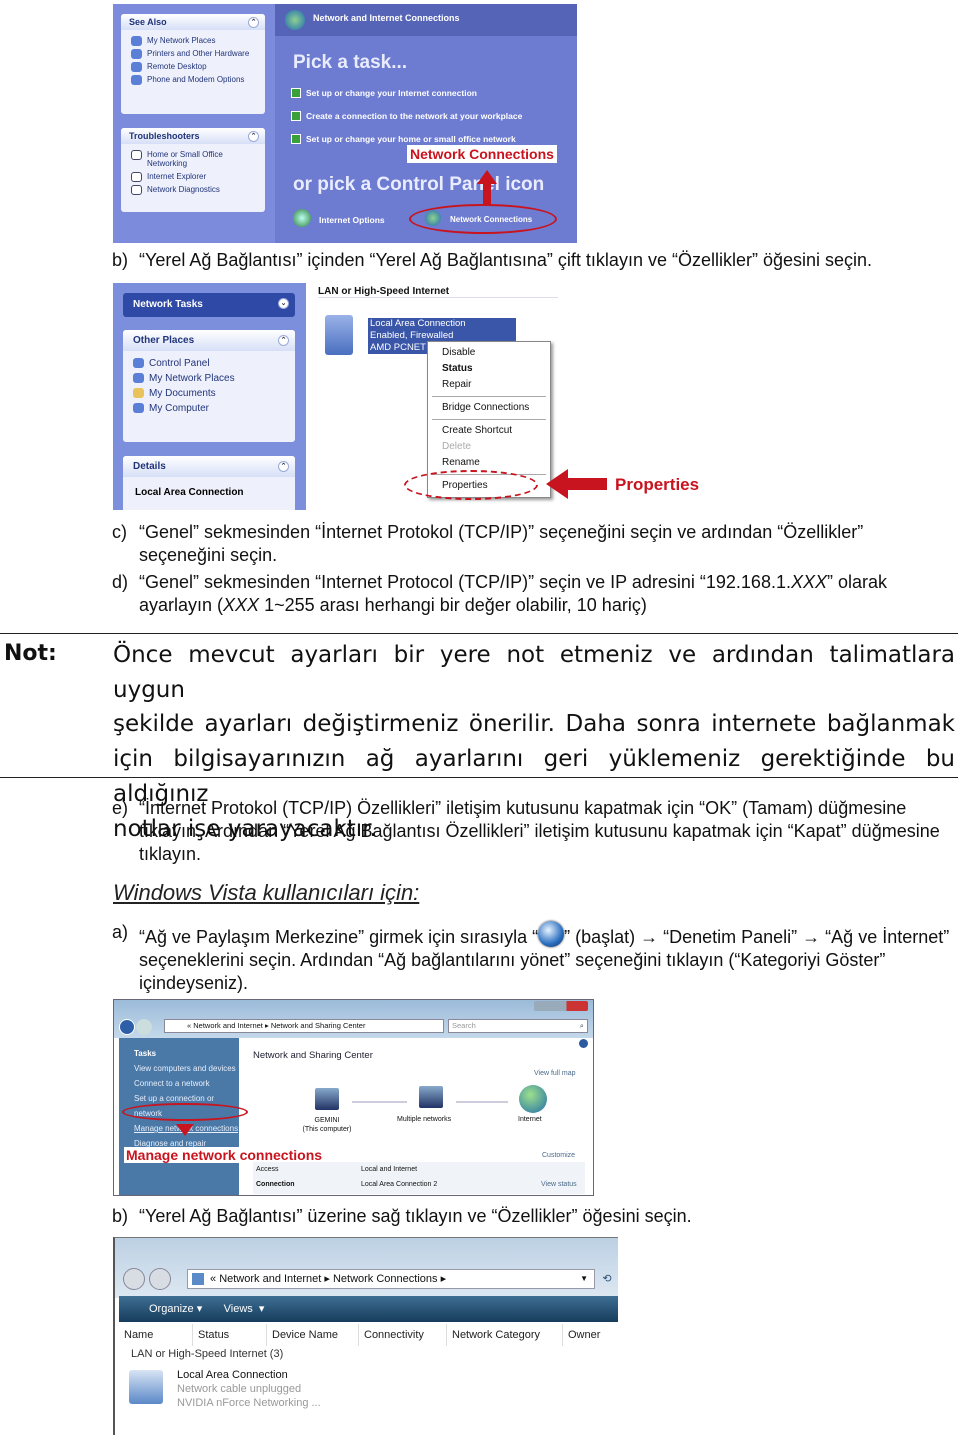  What do you see at coordinates (193, 40) in the screenshot?
I see `see-also-item: My Network Places` at bounding box center [193, 40].